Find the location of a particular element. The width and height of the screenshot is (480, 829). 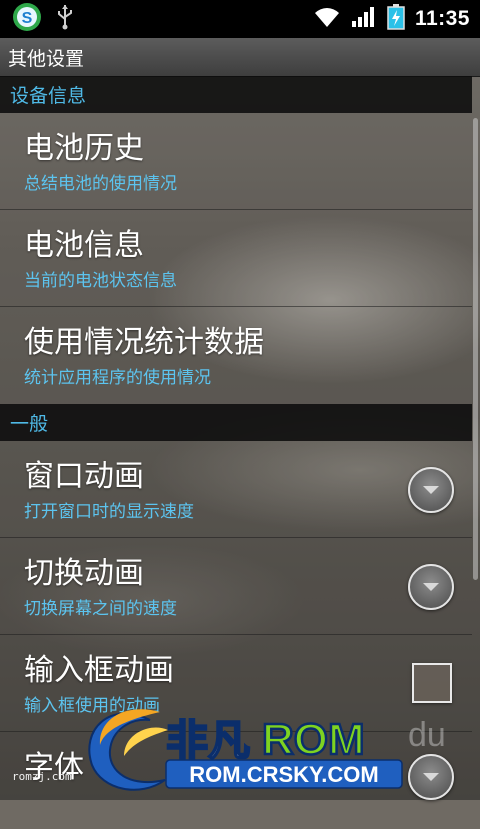

pref-title: 电池信息 is located at coordinates (84, 245).